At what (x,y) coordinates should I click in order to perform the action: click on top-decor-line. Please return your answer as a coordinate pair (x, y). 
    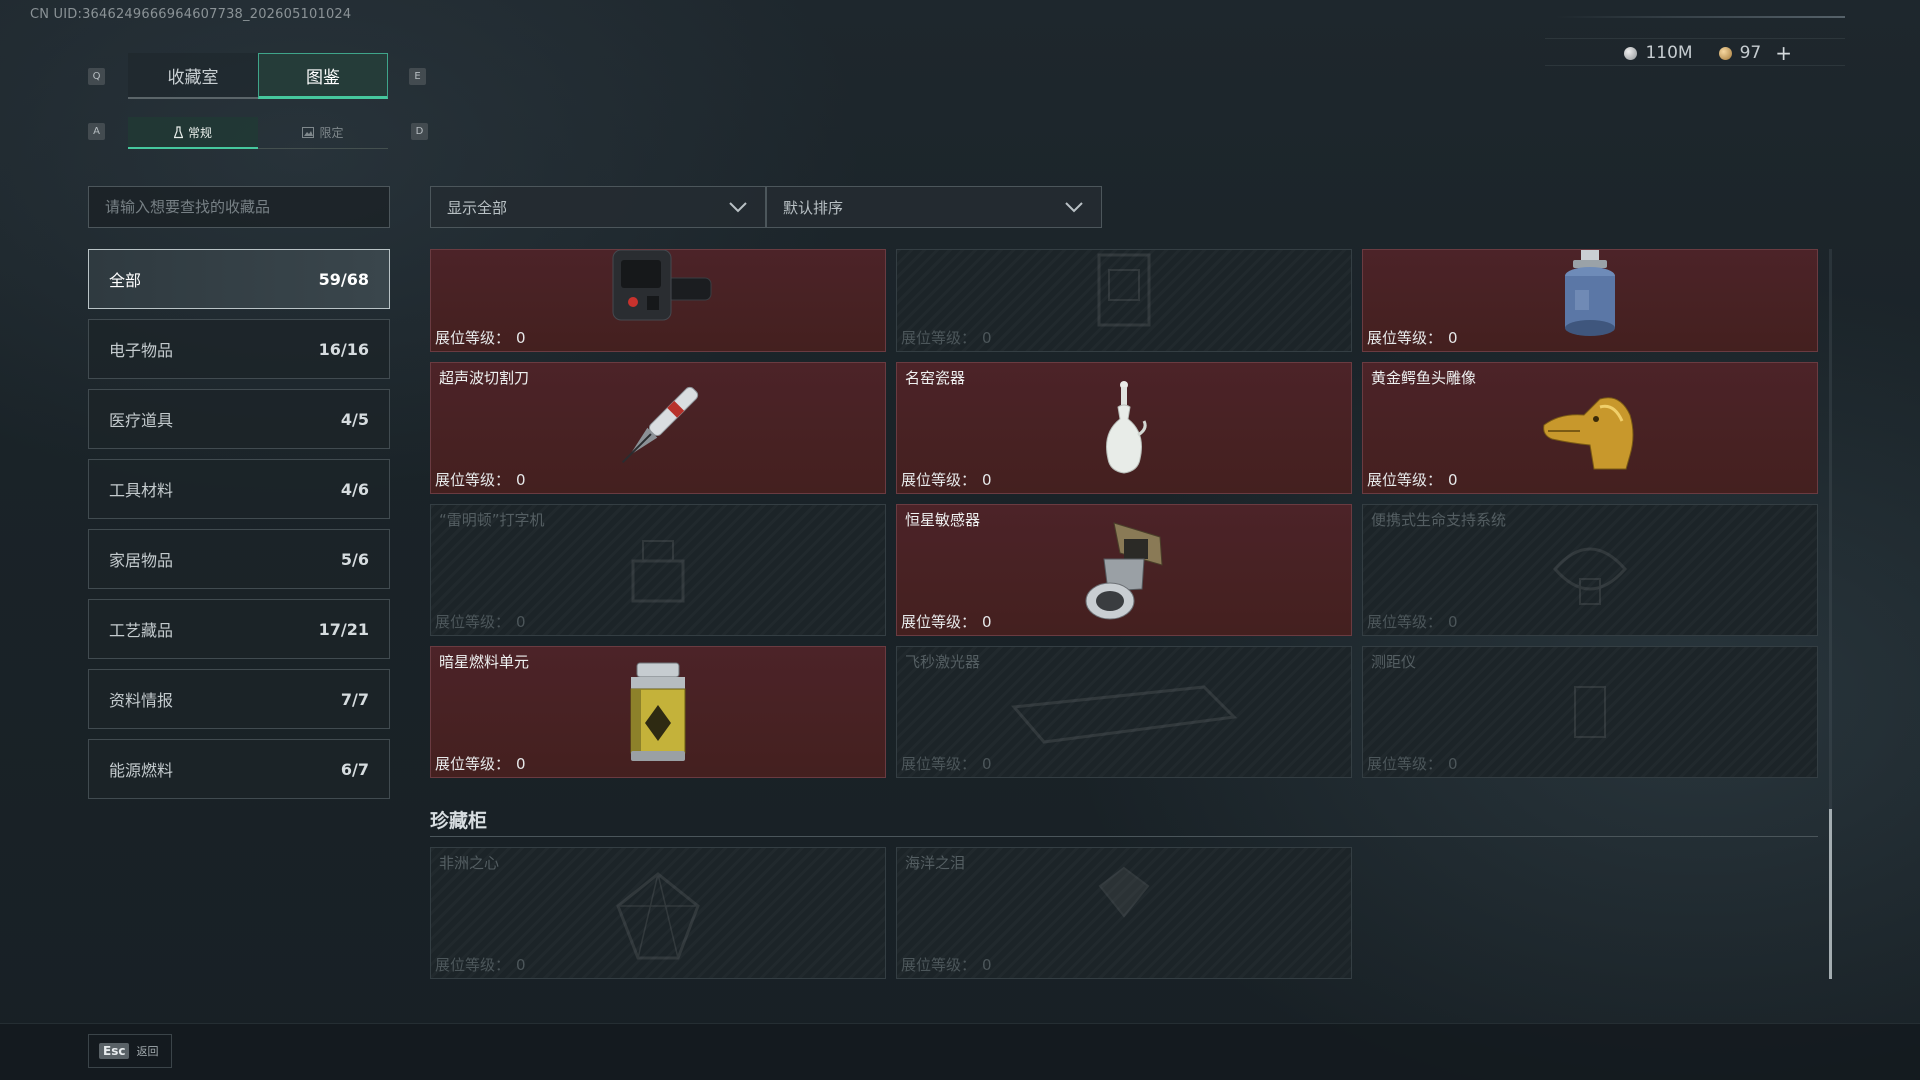
    Looking at the image, I should click on (1700, 17).